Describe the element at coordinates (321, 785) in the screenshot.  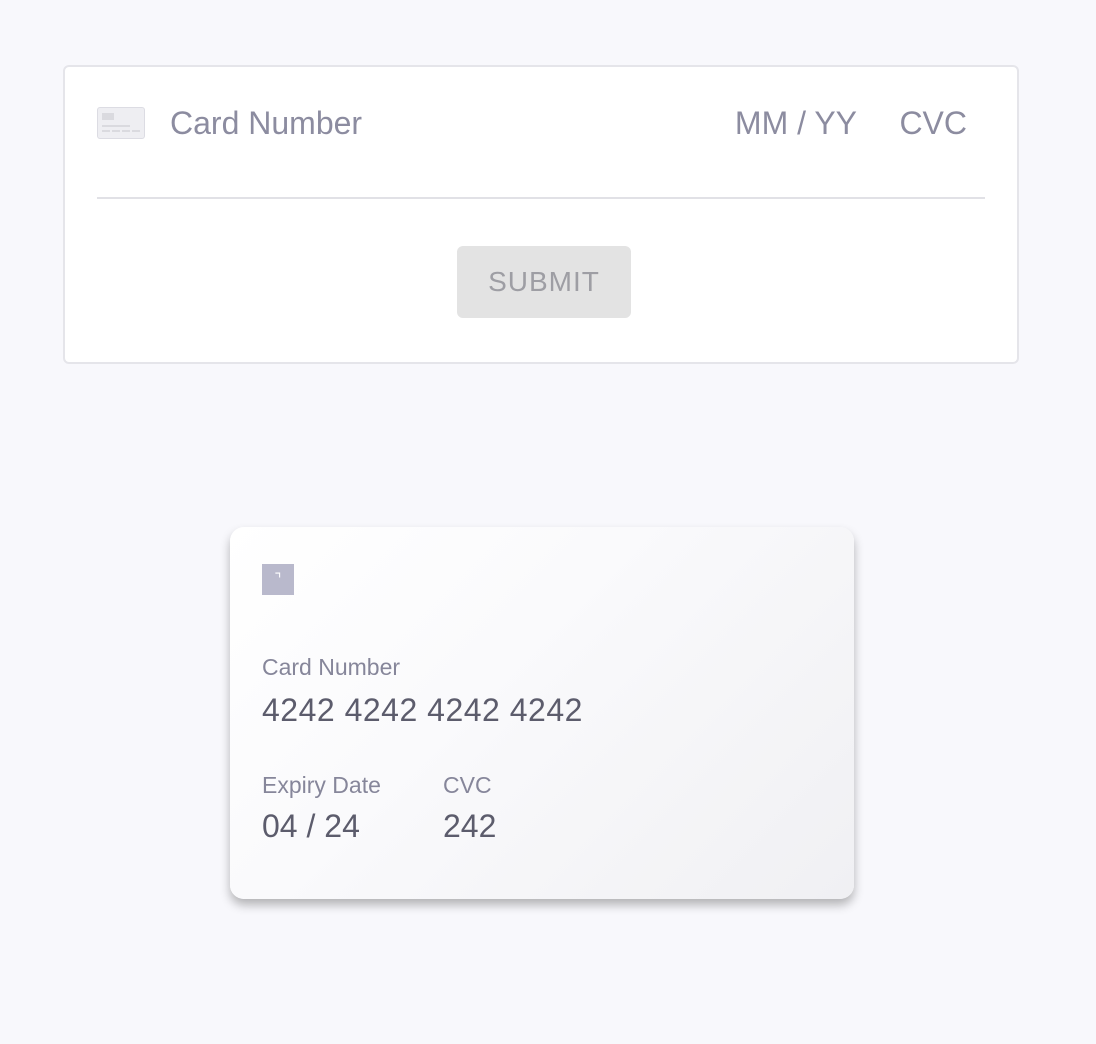
I see `preview-expiry-label: Expiry Date` at that location.